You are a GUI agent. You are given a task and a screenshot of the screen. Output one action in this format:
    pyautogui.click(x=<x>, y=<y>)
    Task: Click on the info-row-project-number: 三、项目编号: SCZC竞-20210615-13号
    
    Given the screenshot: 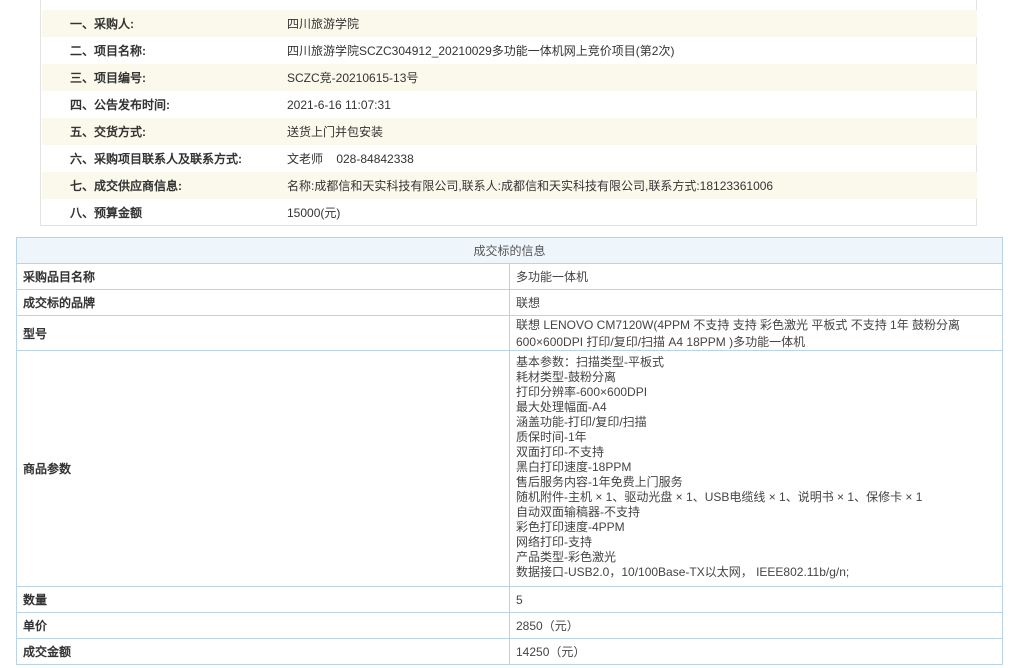 What is the action you would take?
    pyautogui.click(x=509, y=77)
    